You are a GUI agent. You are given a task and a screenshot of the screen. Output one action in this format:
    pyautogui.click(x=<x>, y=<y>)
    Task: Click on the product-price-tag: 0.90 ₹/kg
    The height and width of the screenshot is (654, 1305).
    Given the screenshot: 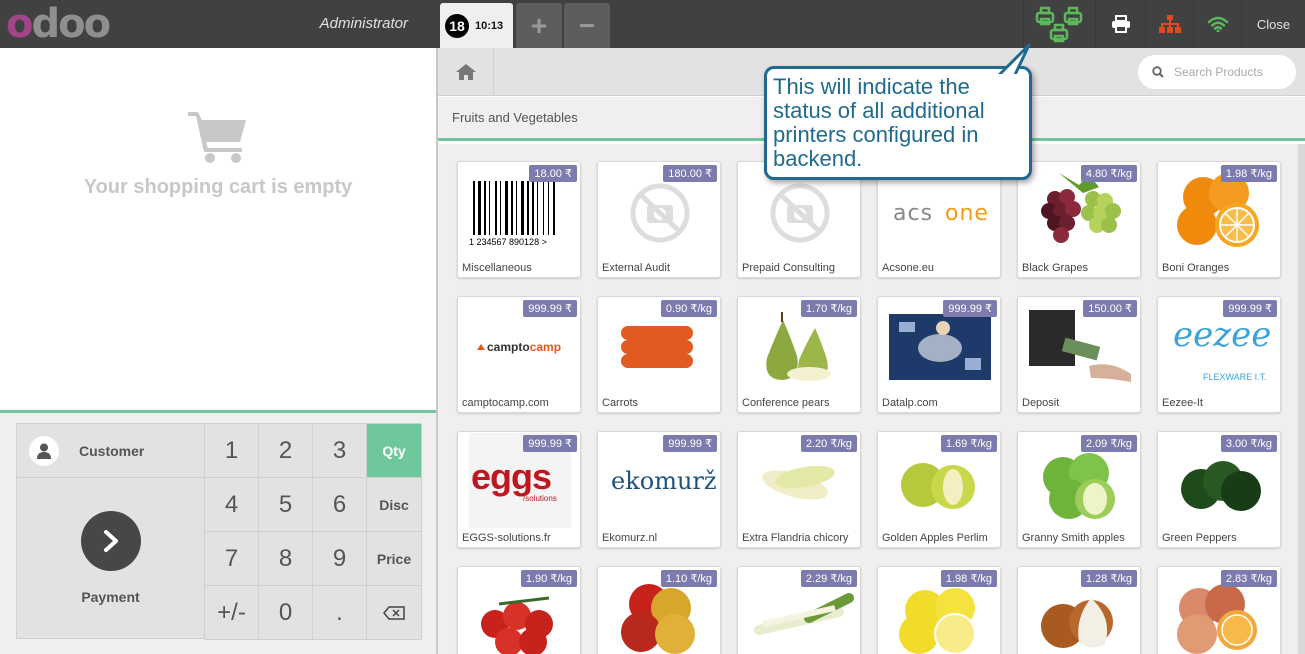 What is the action you would take?
    pyautogui.click(x=688, y=308)
    